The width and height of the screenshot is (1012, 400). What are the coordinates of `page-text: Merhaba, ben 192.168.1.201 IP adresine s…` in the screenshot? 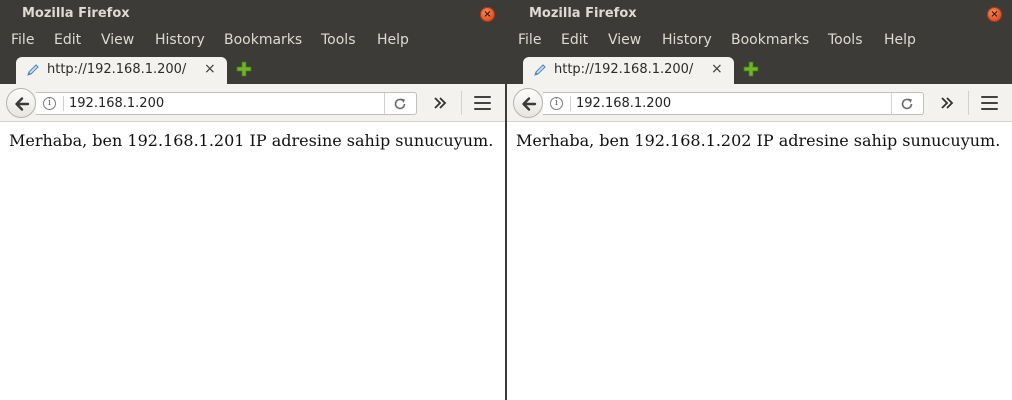 It's located at (251, 140).